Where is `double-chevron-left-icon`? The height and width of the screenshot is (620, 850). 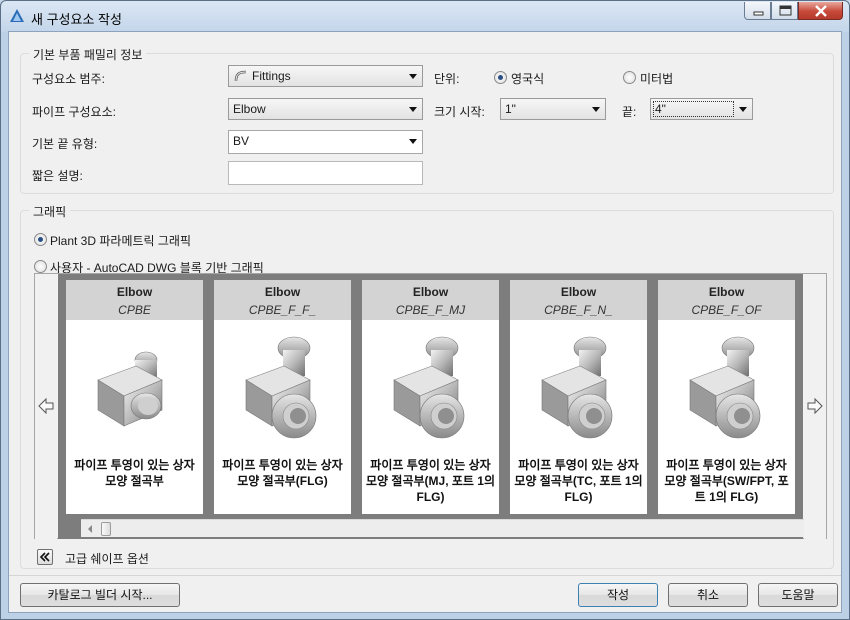
double-chevron-left-icon is located at coordinates (44, 557).